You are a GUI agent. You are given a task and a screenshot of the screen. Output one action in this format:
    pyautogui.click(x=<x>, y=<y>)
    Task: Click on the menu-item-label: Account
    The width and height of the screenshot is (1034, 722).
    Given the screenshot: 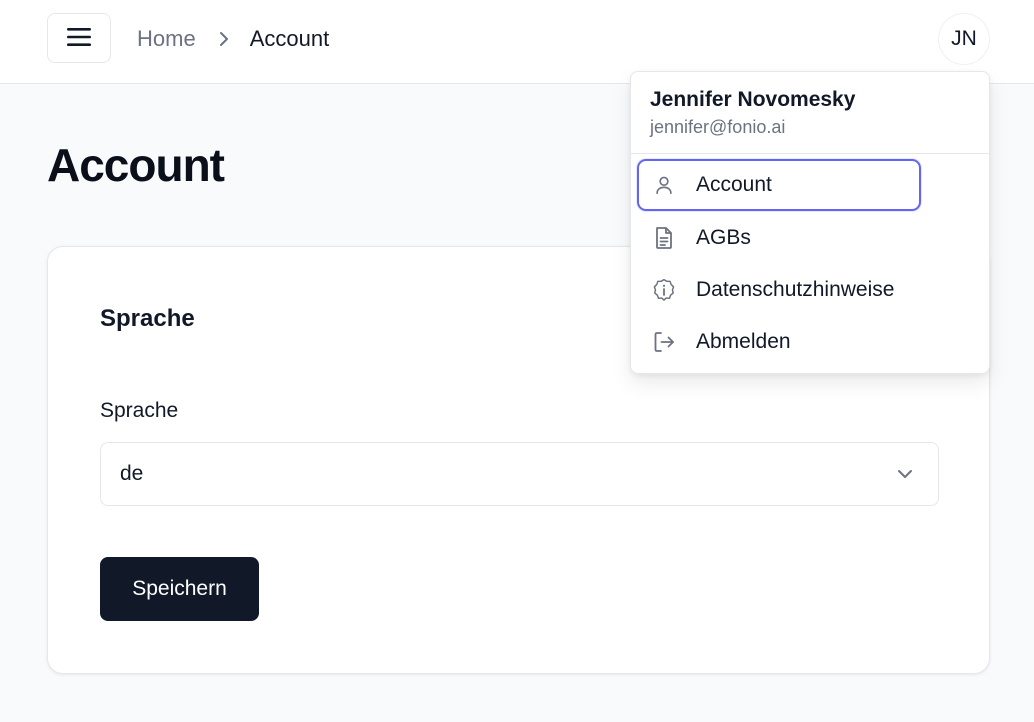 What is the action you would take?
    pyautogui.click(x=734, y=184)
    